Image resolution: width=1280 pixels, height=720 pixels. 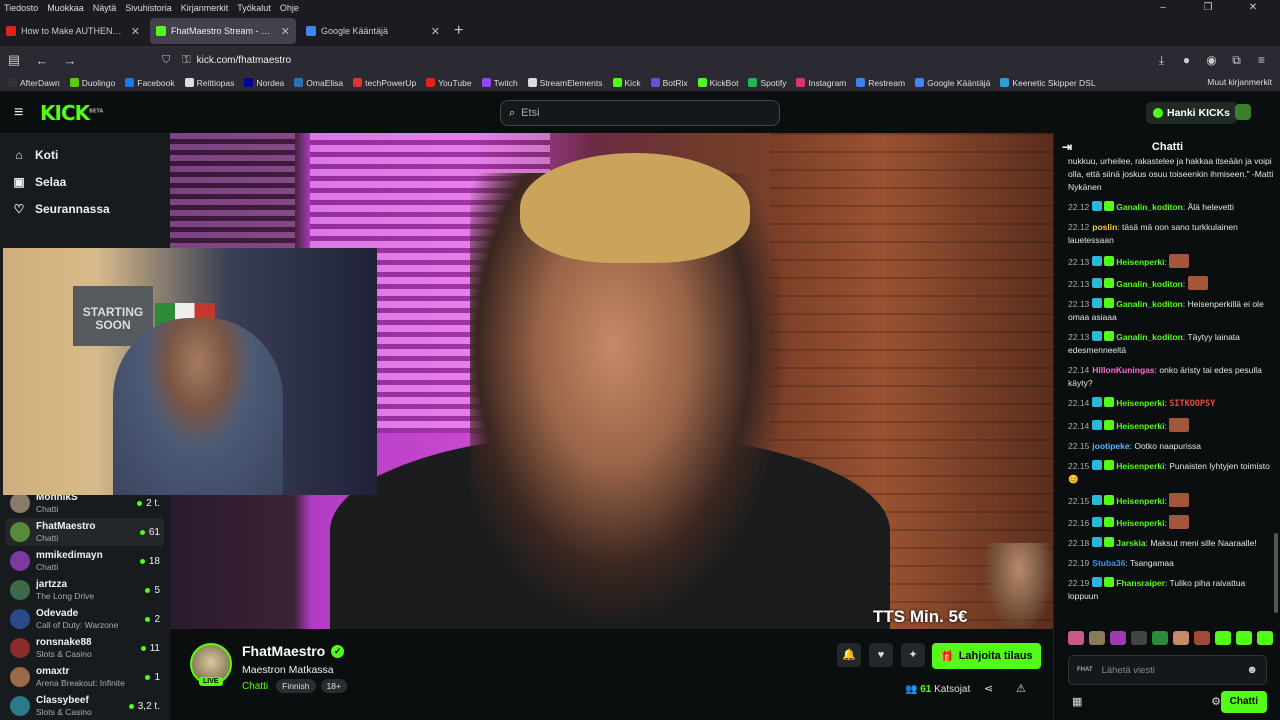 What do you see at coordinates (767, 83) in the screenshot?
I see `bookmark-spotify: Spotify` at bounding box center [767, 83].